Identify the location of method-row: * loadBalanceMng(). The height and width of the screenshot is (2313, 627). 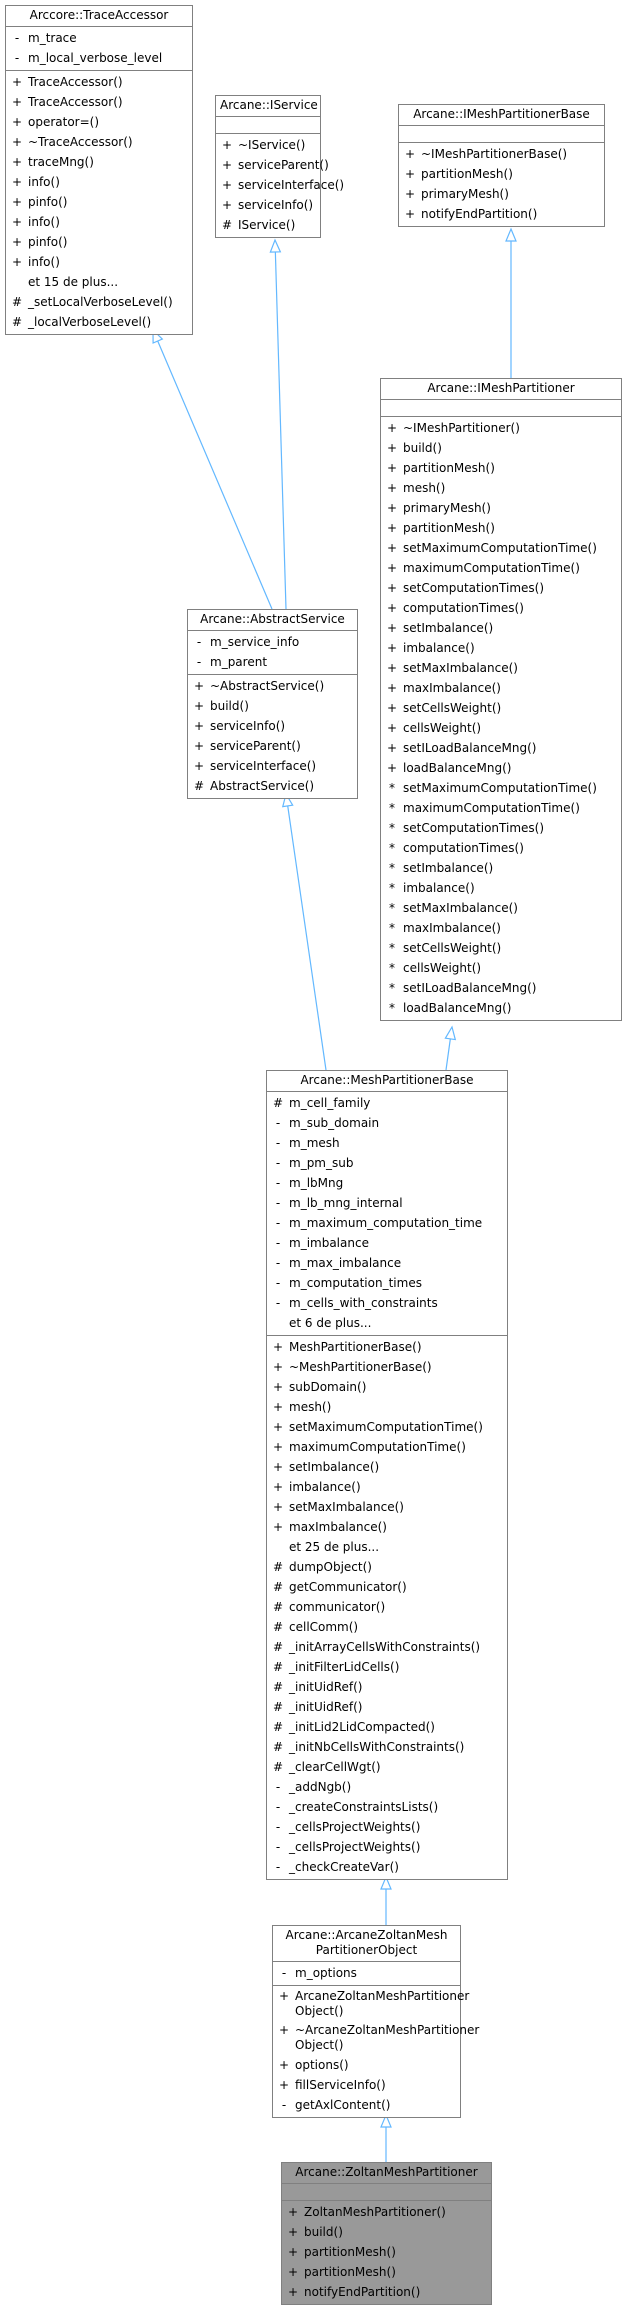
(501, 1008).